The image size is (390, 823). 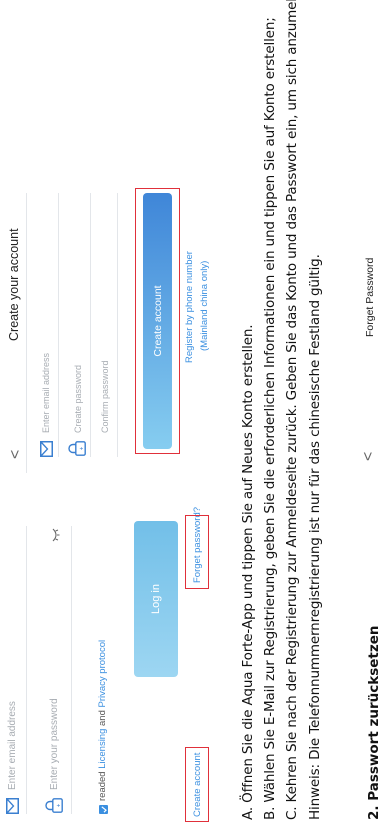 I want to click on register-confirm-underline, so click(x=117, y=325).